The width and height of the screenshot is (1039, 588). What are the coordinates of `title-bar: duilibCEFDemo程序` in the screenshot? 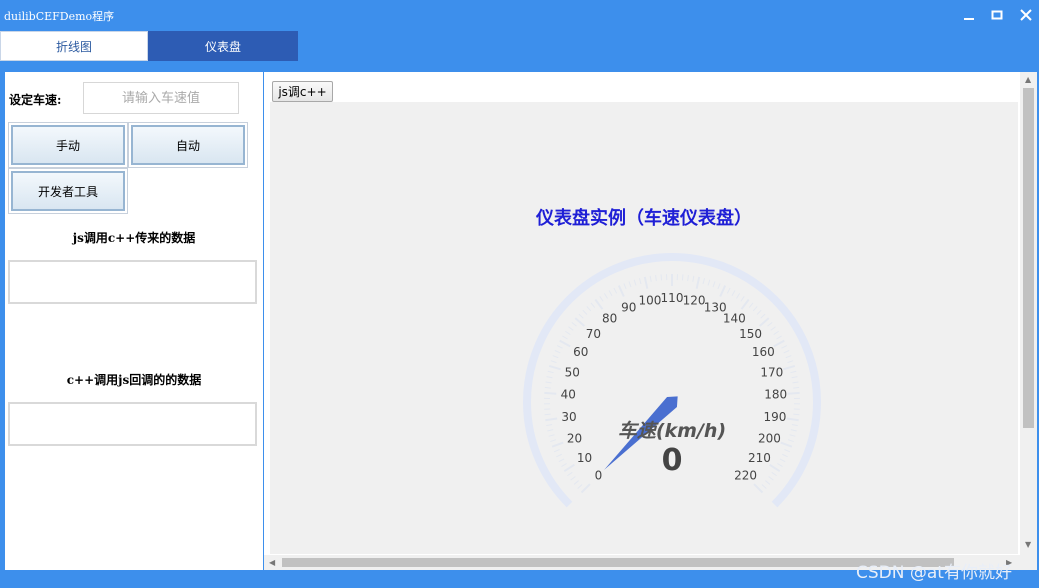 It's located at (519, 15).